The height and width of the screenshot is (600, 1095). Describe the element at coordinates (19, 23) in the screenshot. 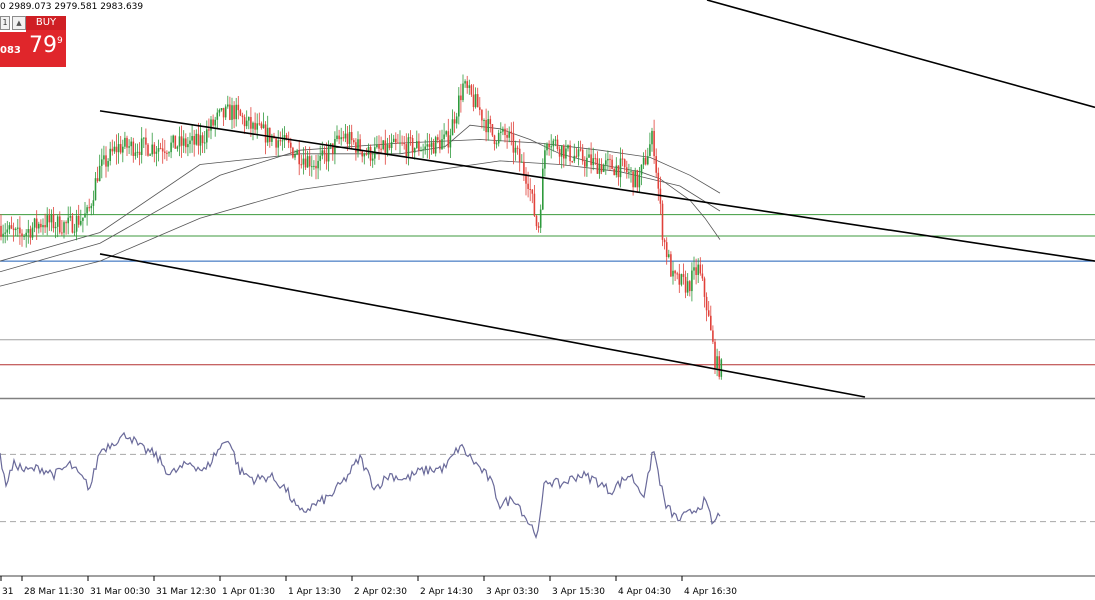

I see `chevron-up-icon: ▲` at that location.